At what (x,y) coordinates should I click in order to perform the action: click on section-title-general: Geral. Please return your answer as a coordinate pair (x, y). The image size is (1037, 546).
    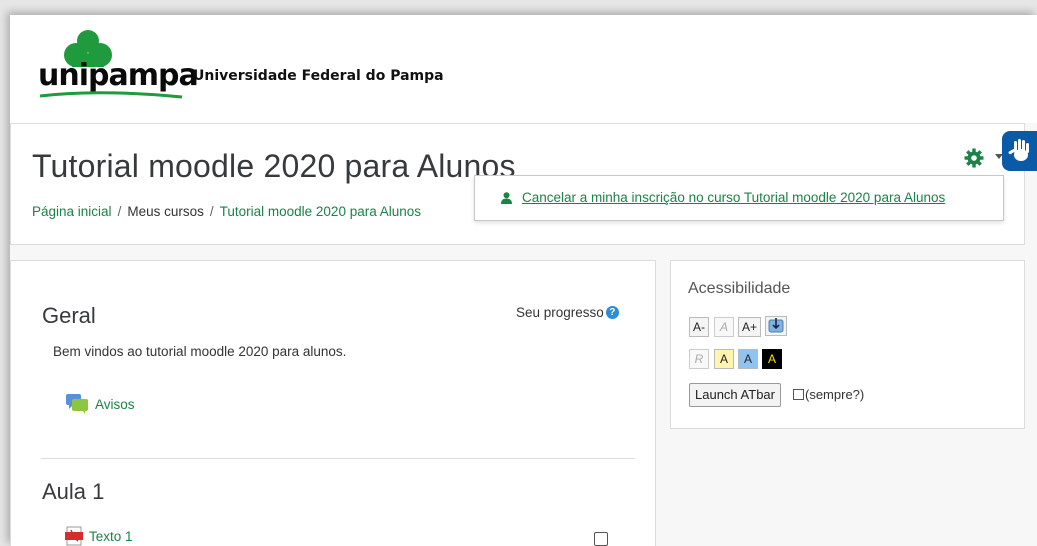
    Looking at the image, I should click on (69, 315).